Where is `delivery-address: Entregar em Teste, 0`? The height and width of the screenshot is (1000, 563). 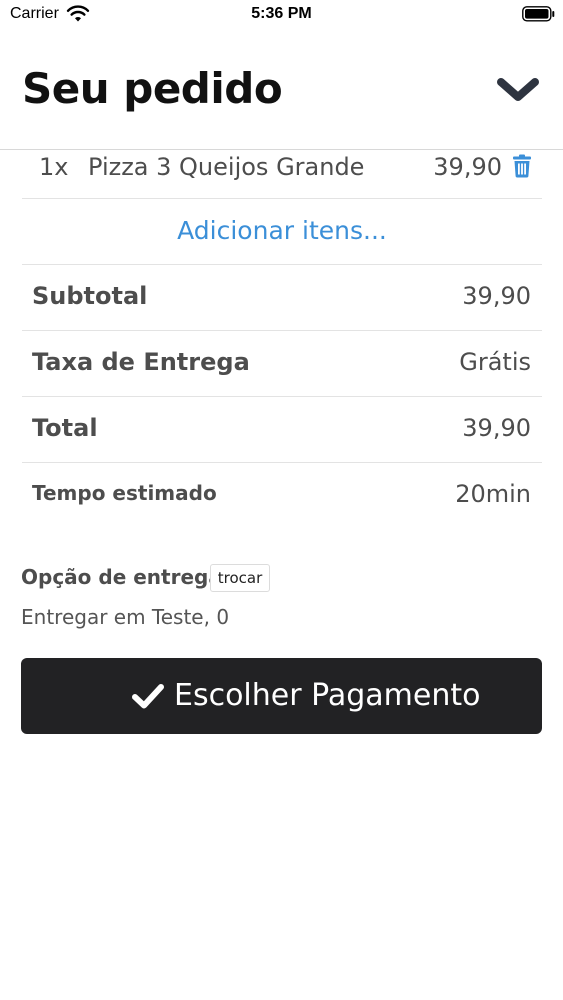
delivery-address: Entregar em Teste, 0 is located at coordinates (125, 617).